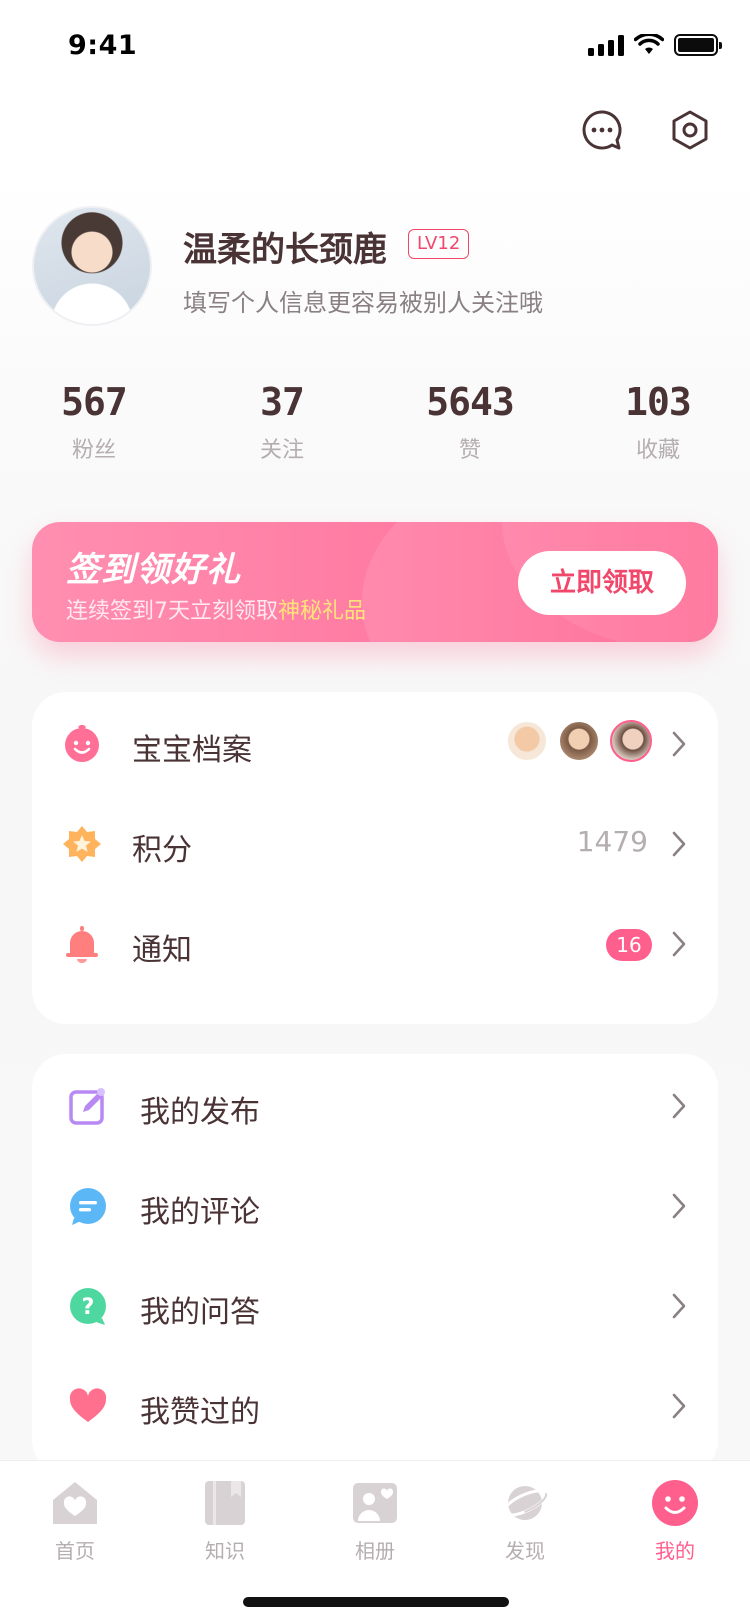 This screenshot has width=750, height=1624. I want to click on smile-icon, so click(675, 1503).